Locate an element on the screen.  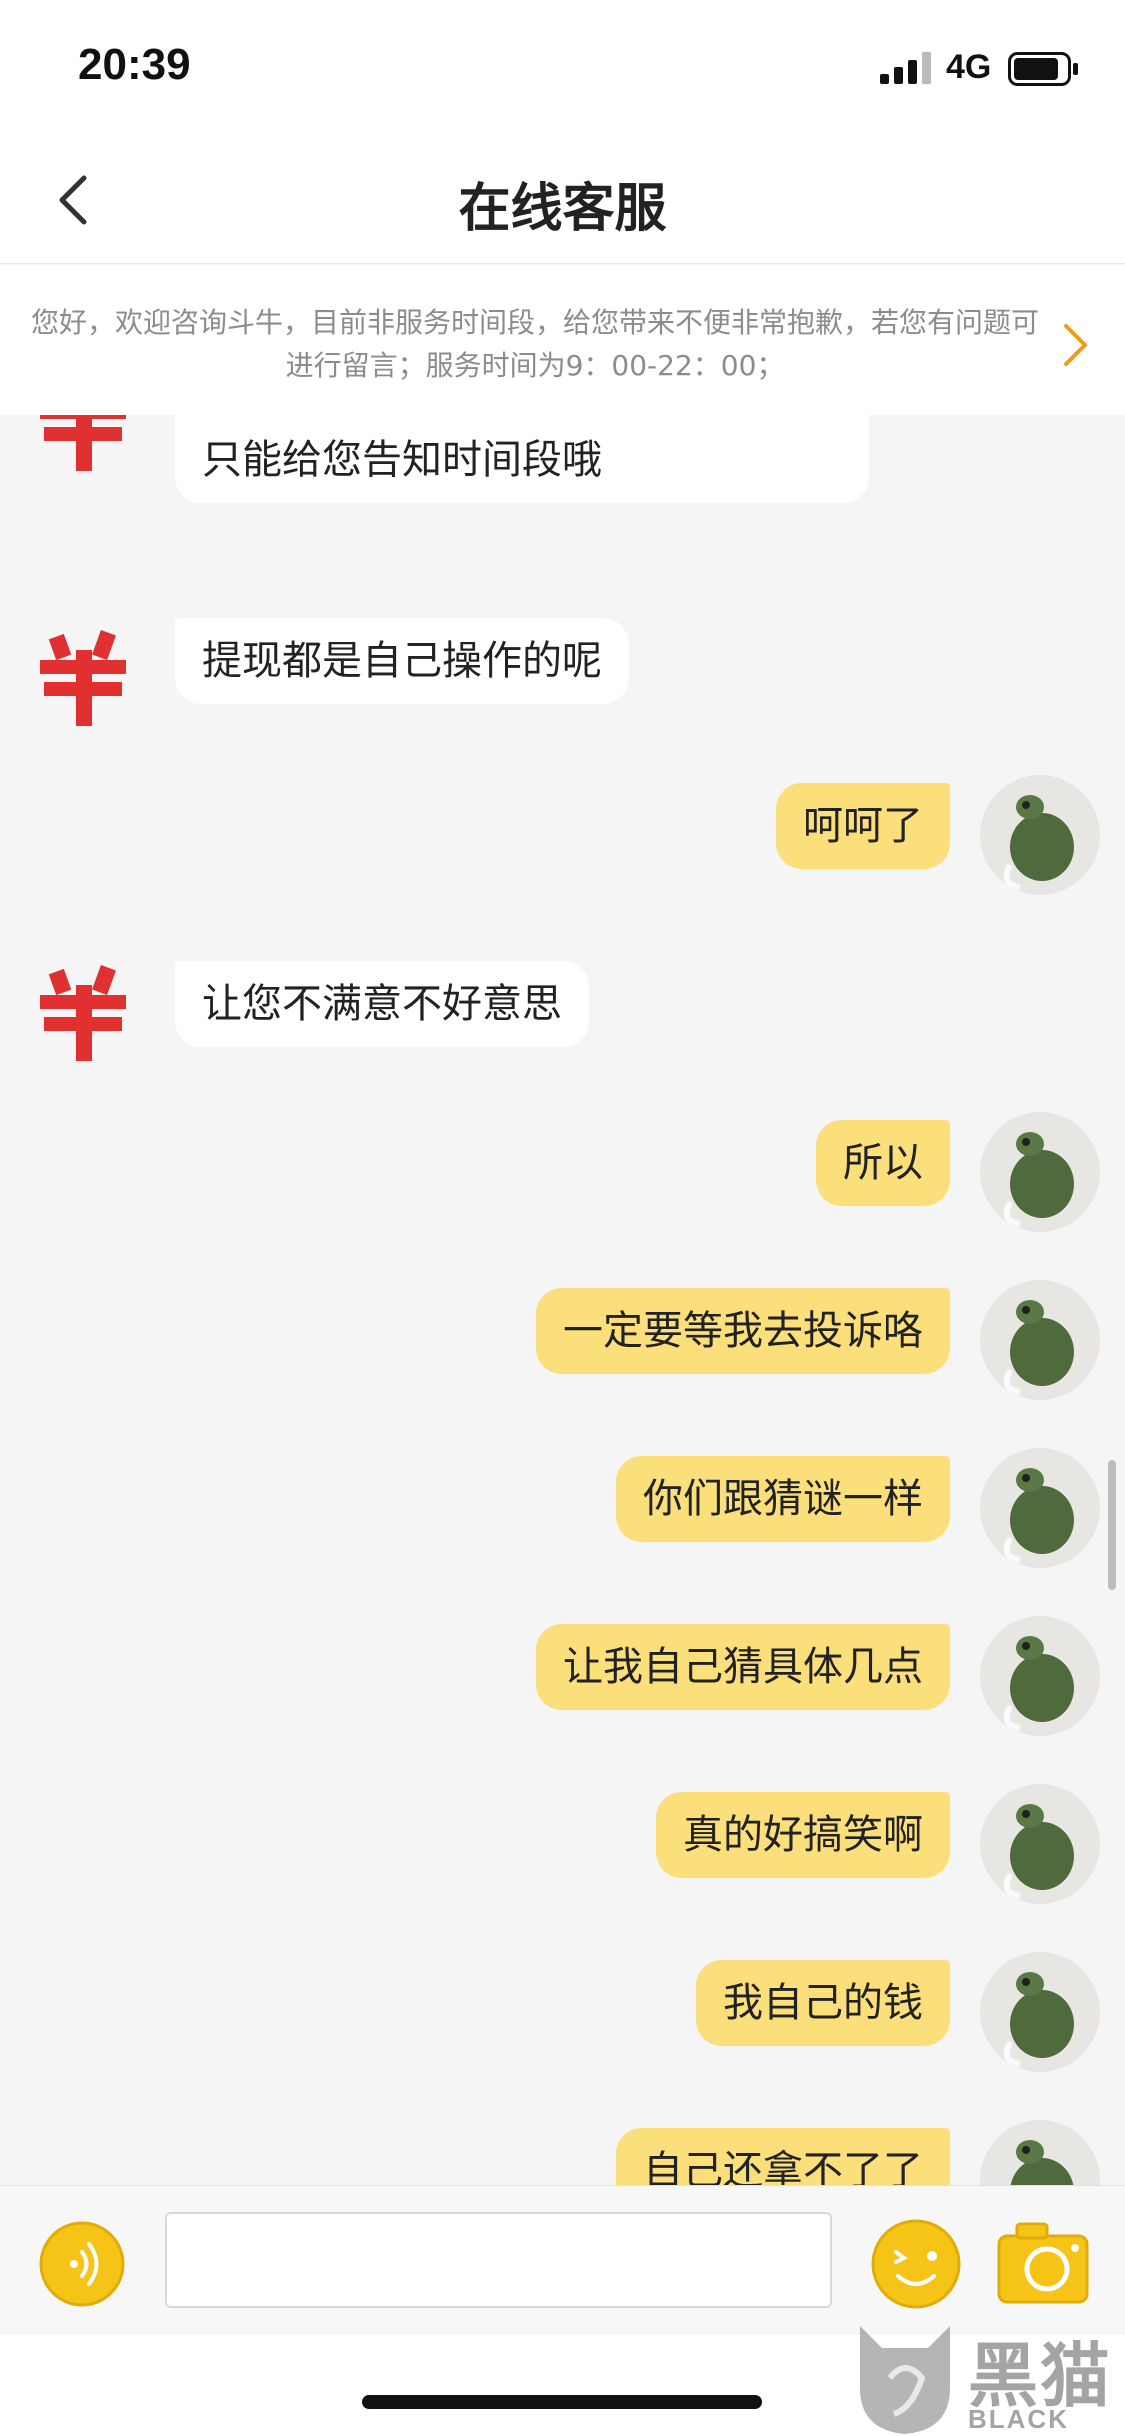
message-text-line: 只能给您告知时间段哦 is located at coordinates (402, 460).